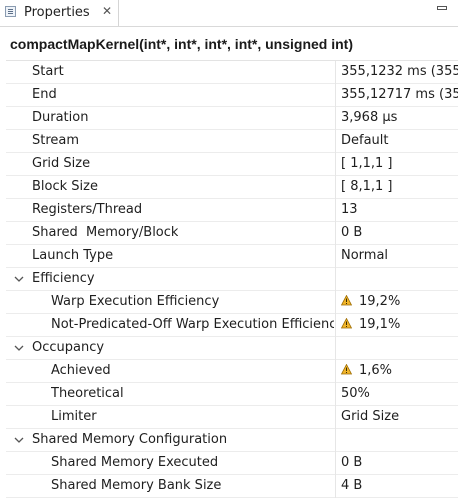  I want to click on table-row-group-occupancy: Occupancy, so click(232, 348).